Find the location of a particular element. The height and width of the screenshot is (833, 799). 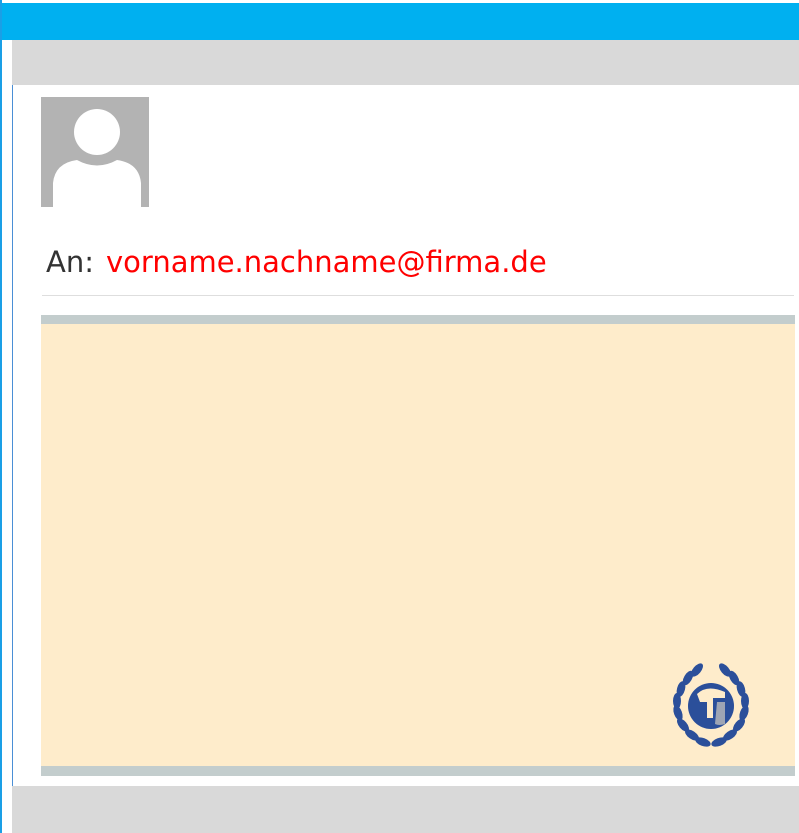

user-silhouette-icon is located at coordinates (97, 158).